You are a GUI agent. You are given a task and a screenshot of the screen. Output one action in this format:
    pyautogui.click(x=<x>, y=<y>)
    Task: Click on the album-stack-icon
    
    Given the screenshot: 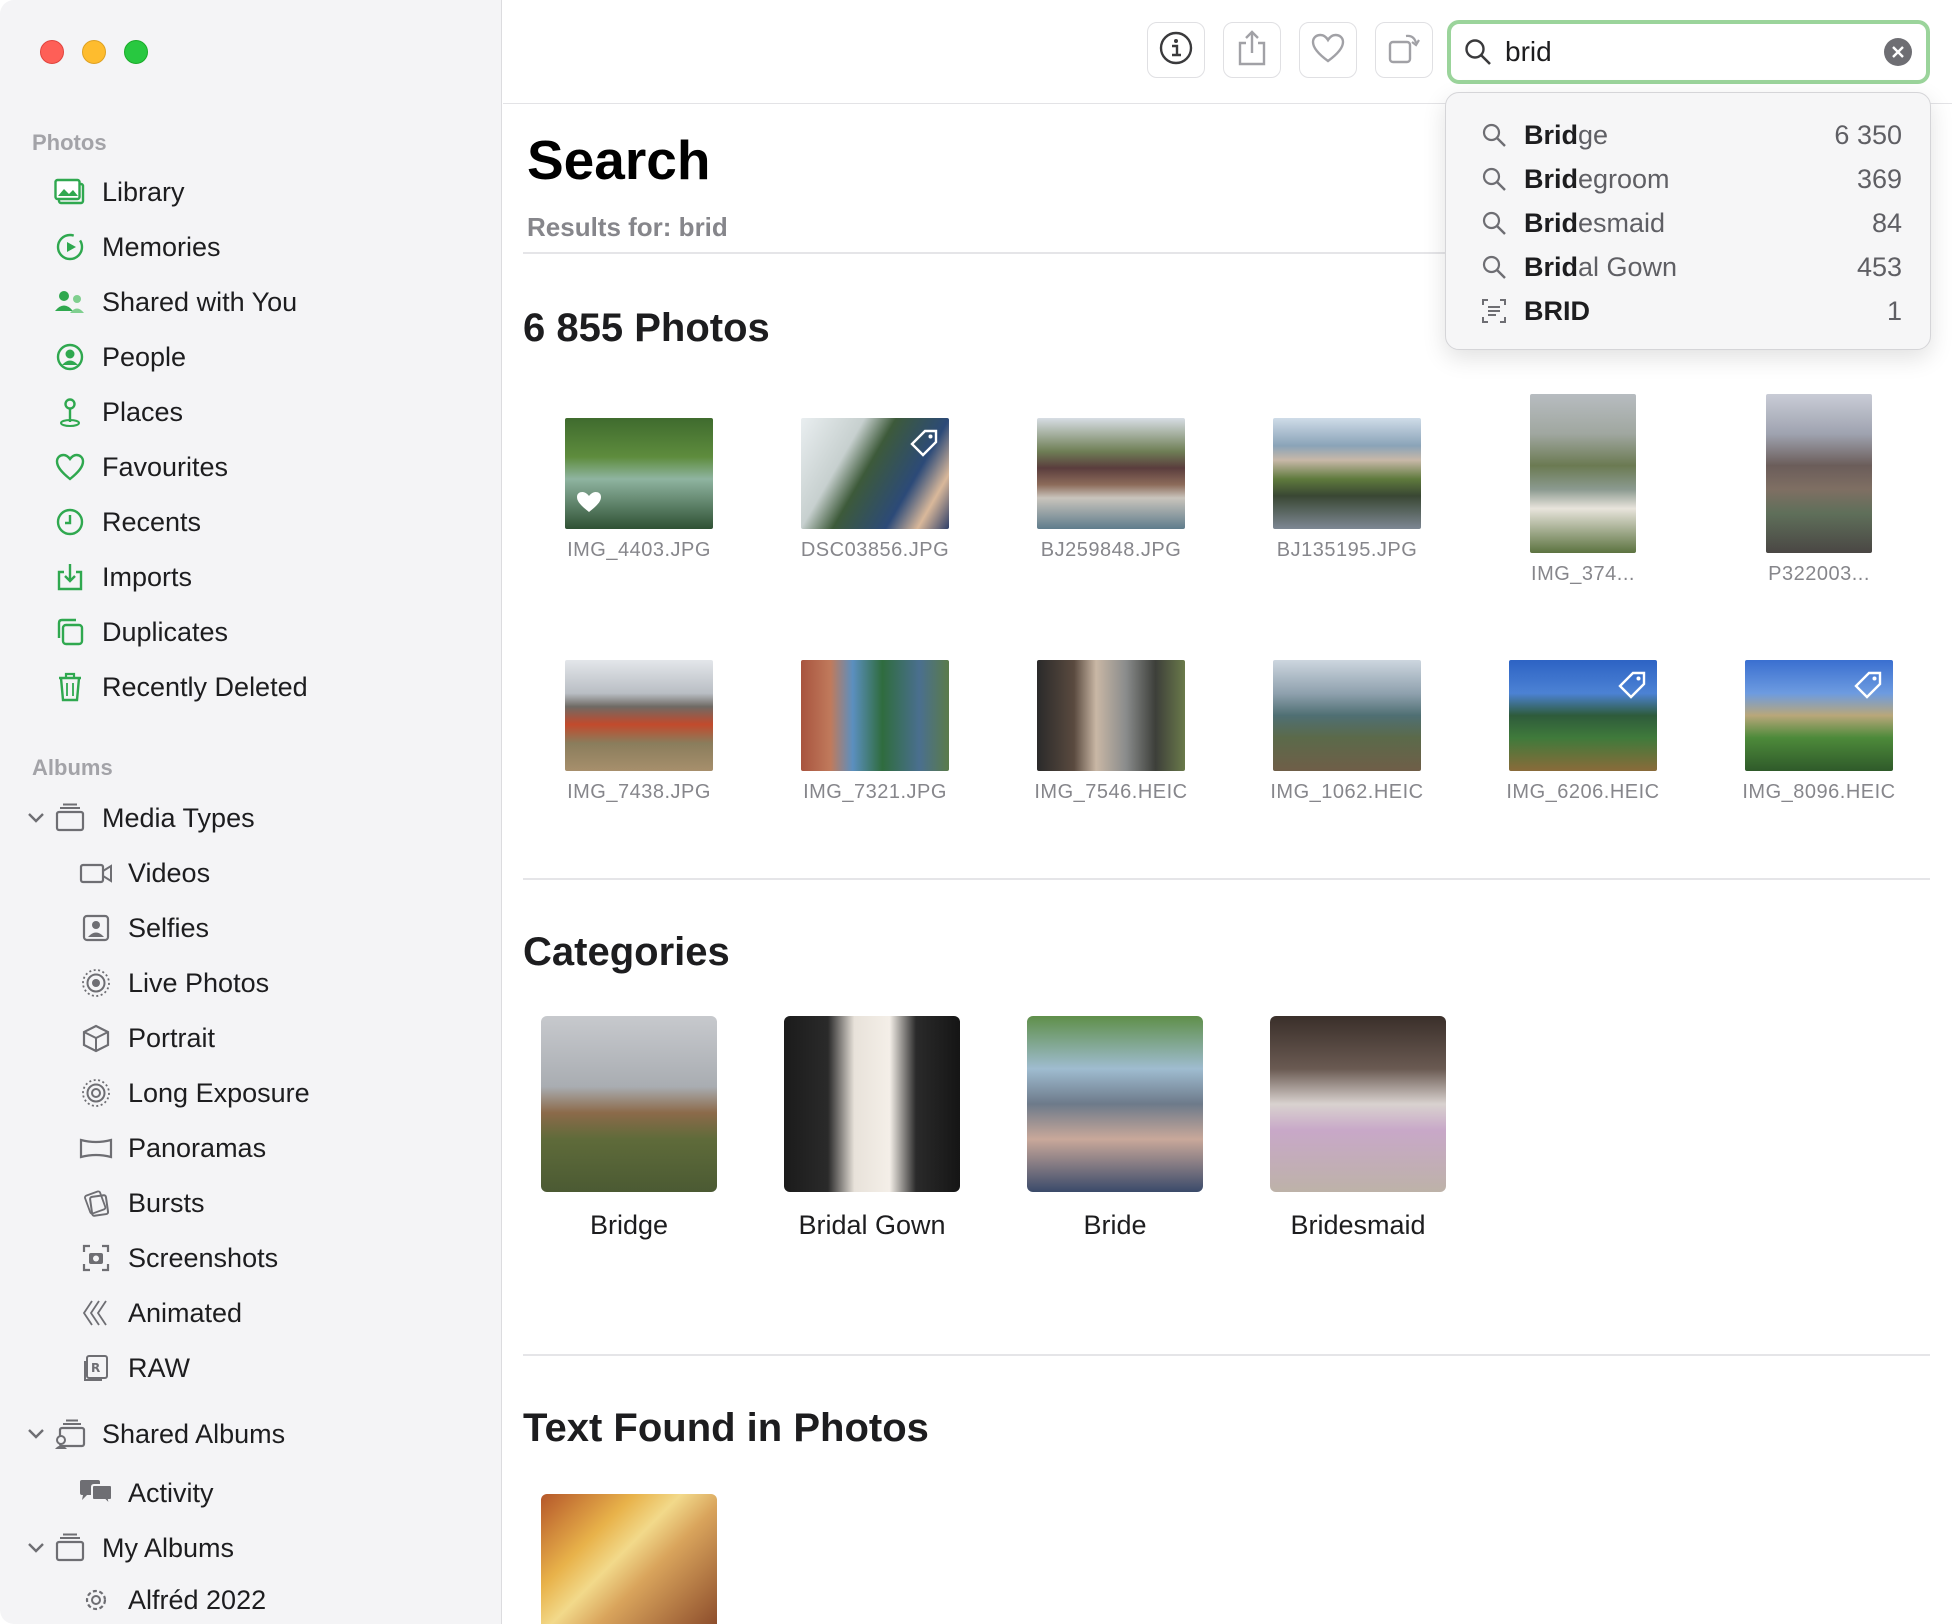 What is the action you would take?
    pyautogui.click(x=70, y=1548)
    